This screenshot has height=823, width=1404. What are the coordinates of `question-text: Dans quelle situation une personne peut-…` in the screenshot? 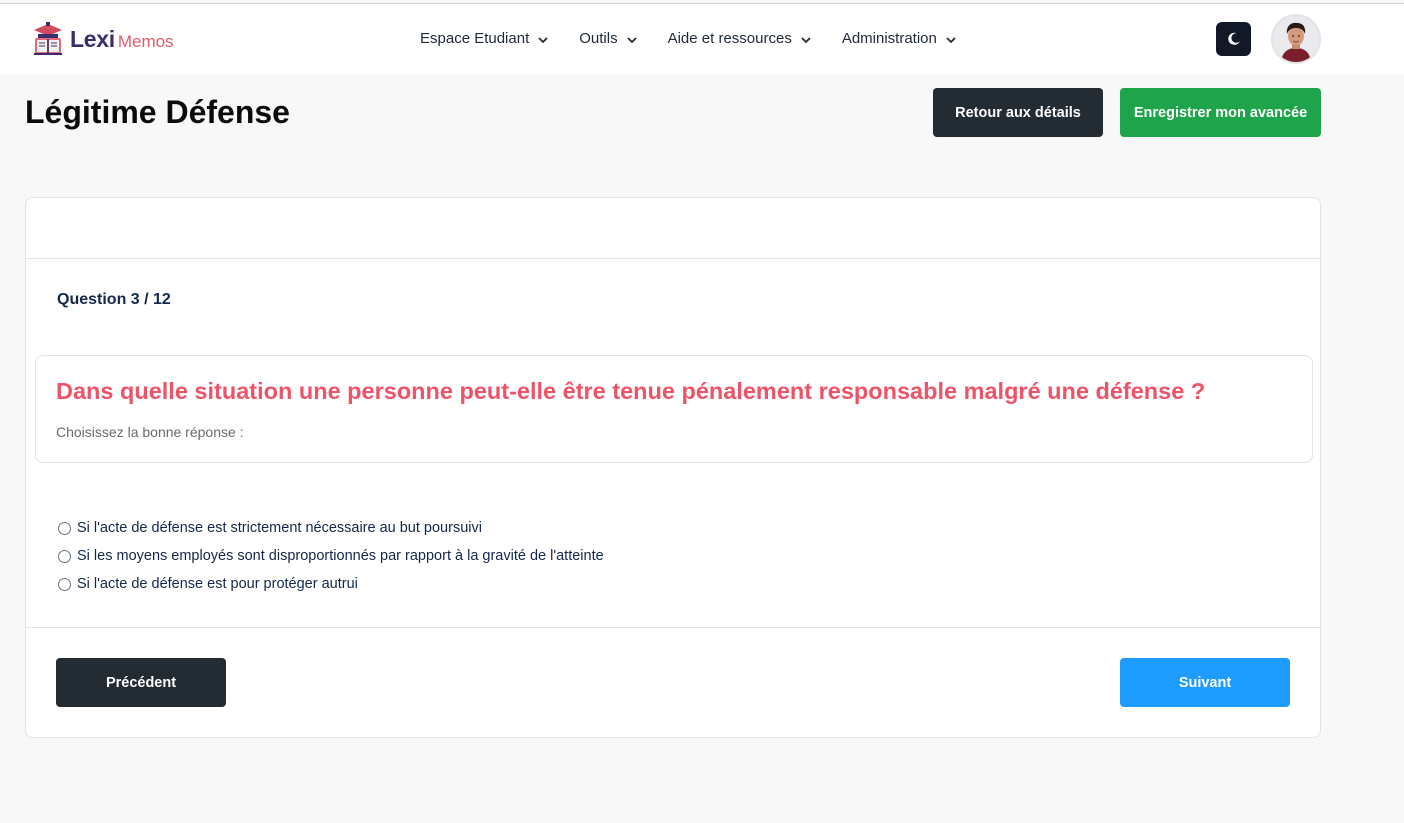 It's located at (631, 391).